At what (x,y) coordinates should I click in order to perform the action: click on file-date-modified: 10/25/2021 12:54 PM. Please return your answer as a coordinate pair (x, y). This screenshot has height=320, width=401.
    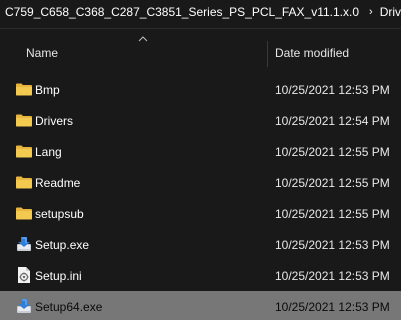
    Looking at the image, I should click on (332, 121).